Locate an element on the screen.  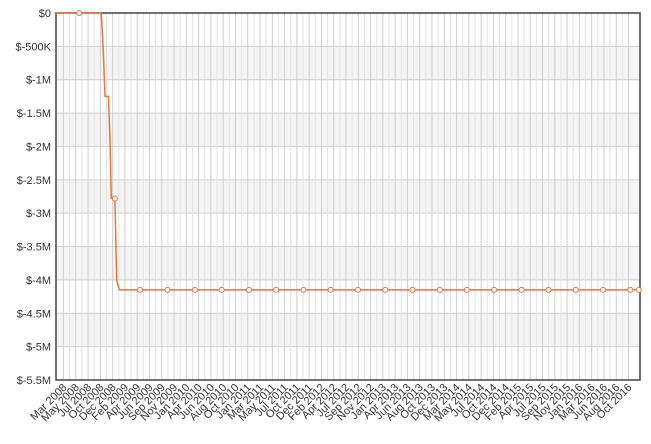
y-tick-label: $-5.5M is located at coordinates (34, 381).